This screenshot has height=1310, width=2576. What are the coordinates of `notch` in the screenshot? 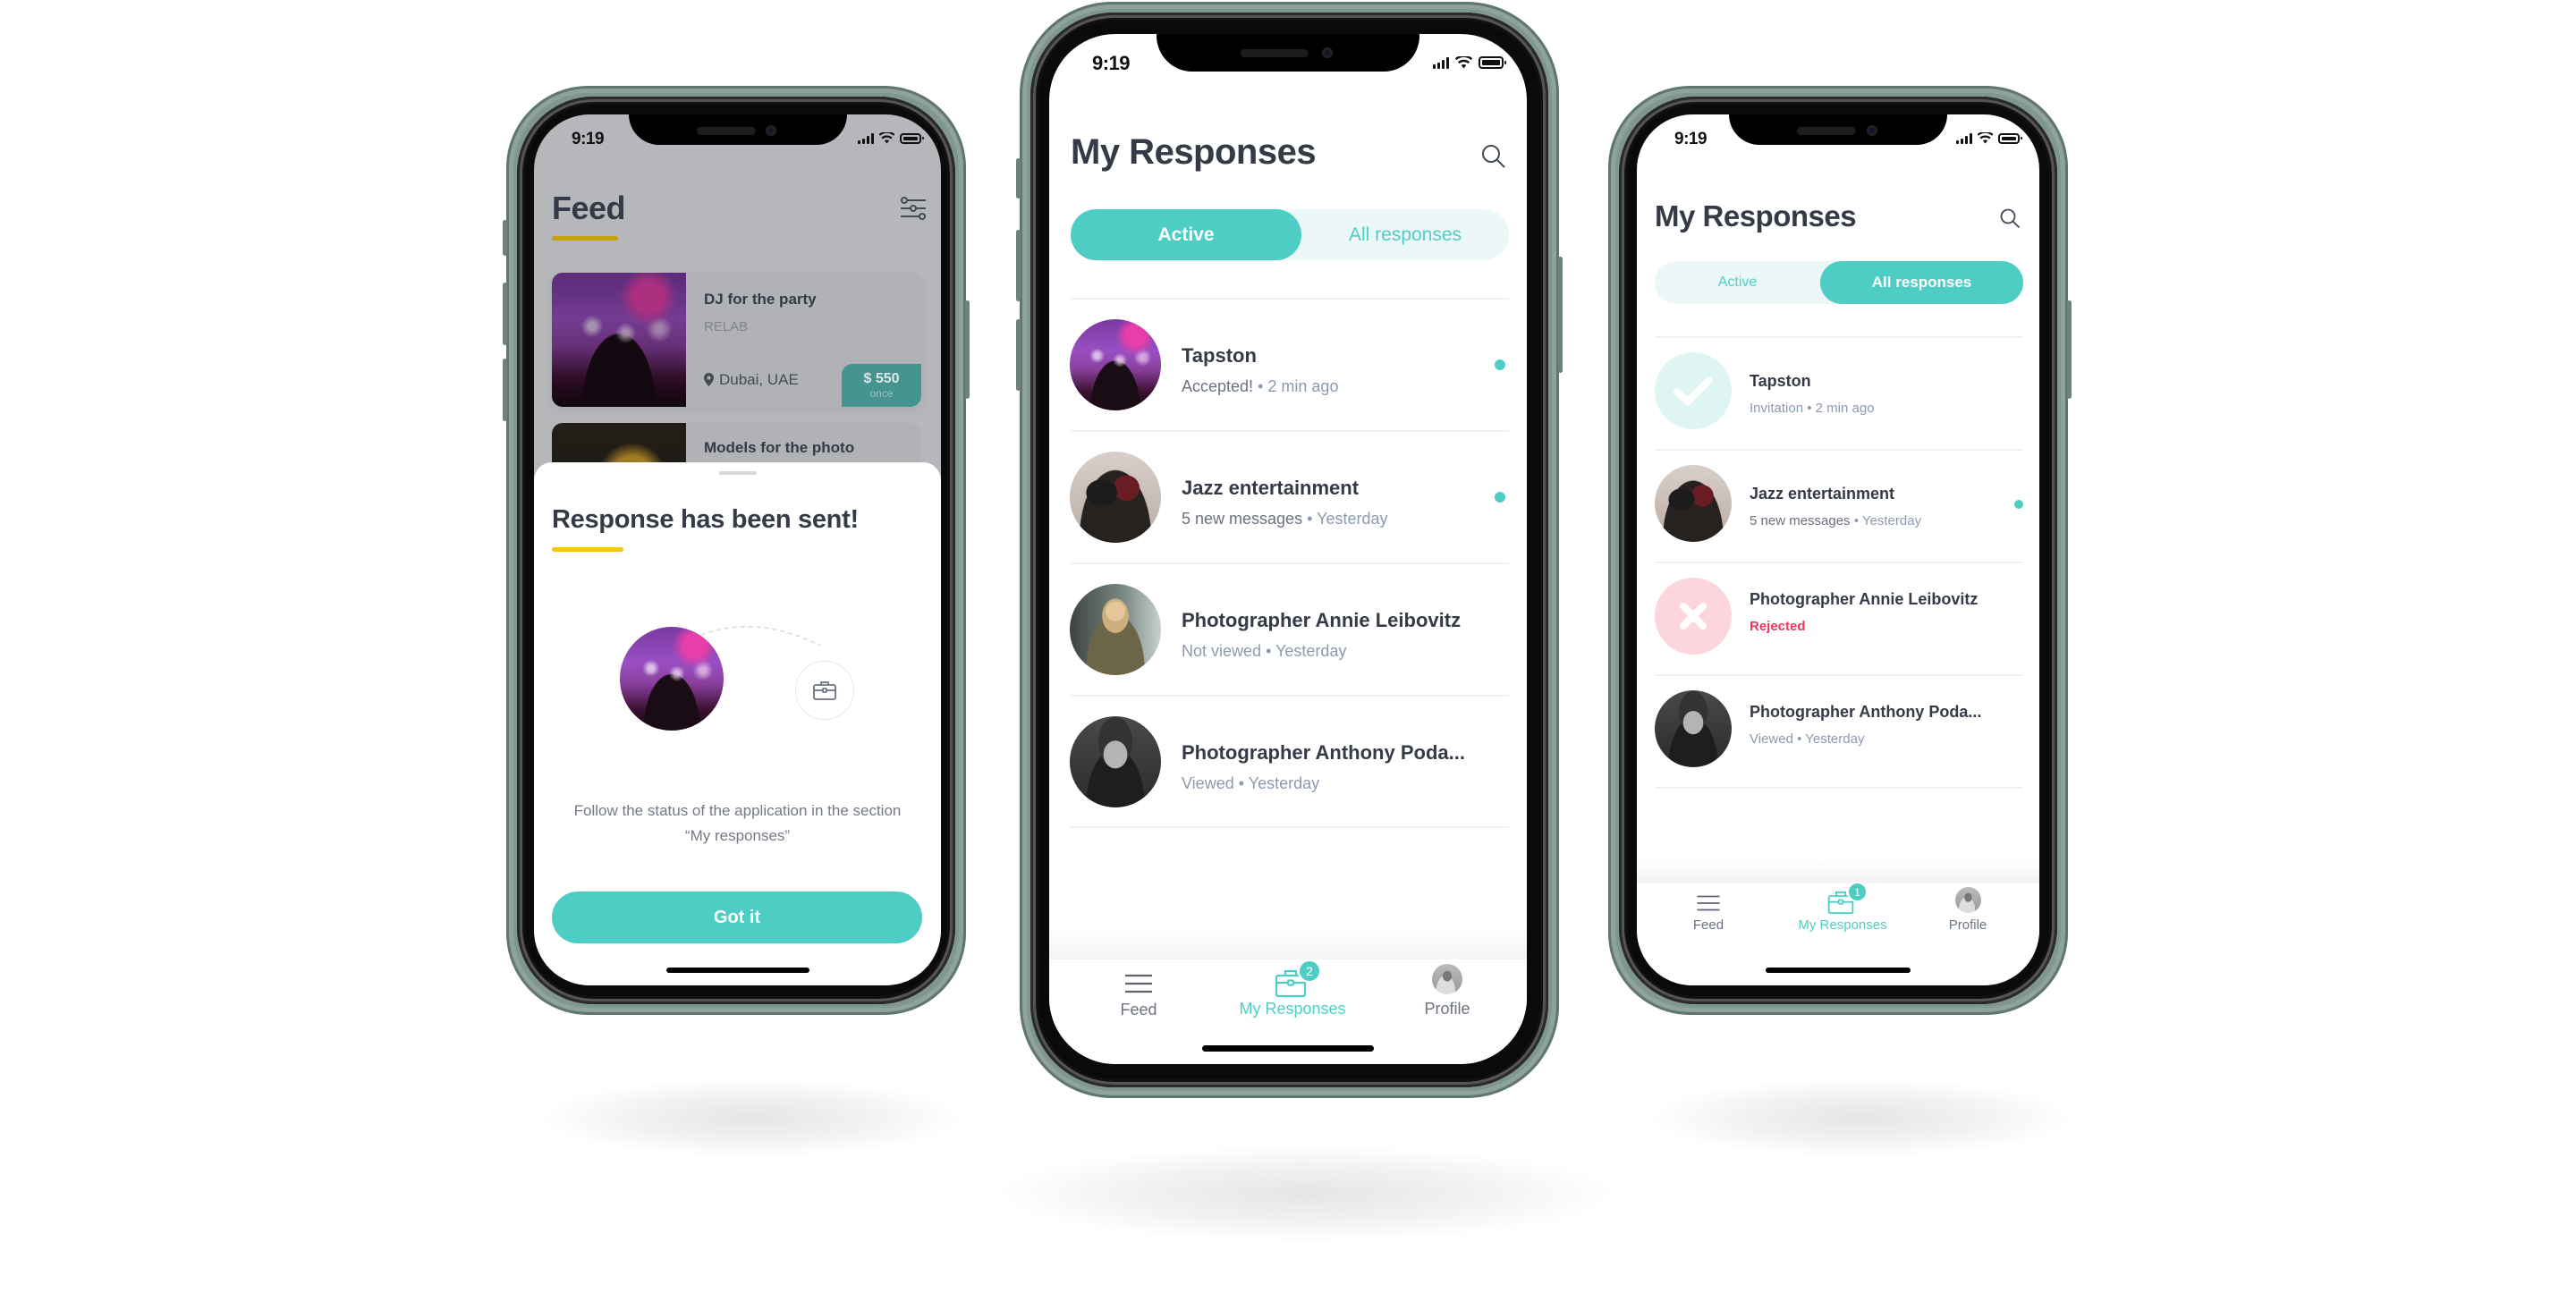 It's located at (737, 129).